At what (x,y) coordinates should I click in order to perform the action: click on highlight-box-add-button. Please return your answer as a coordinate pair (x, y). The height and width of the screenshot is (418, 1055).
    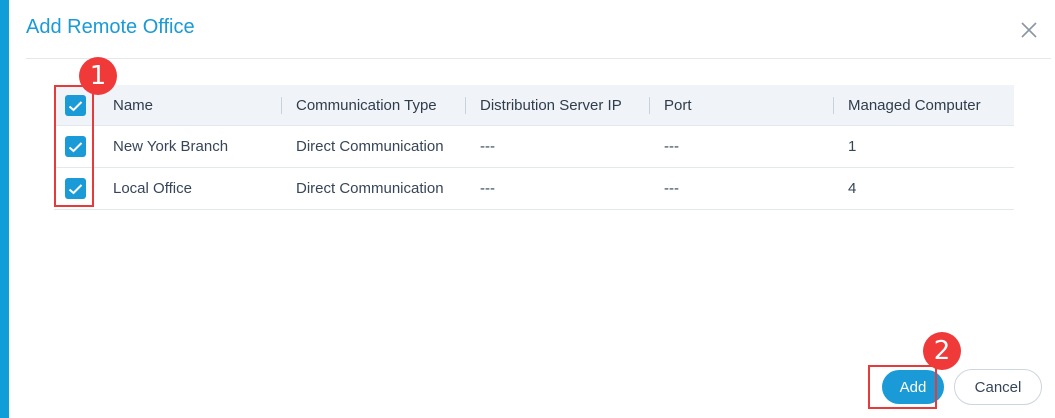
    Looking at the image, I should click on (902, 387).